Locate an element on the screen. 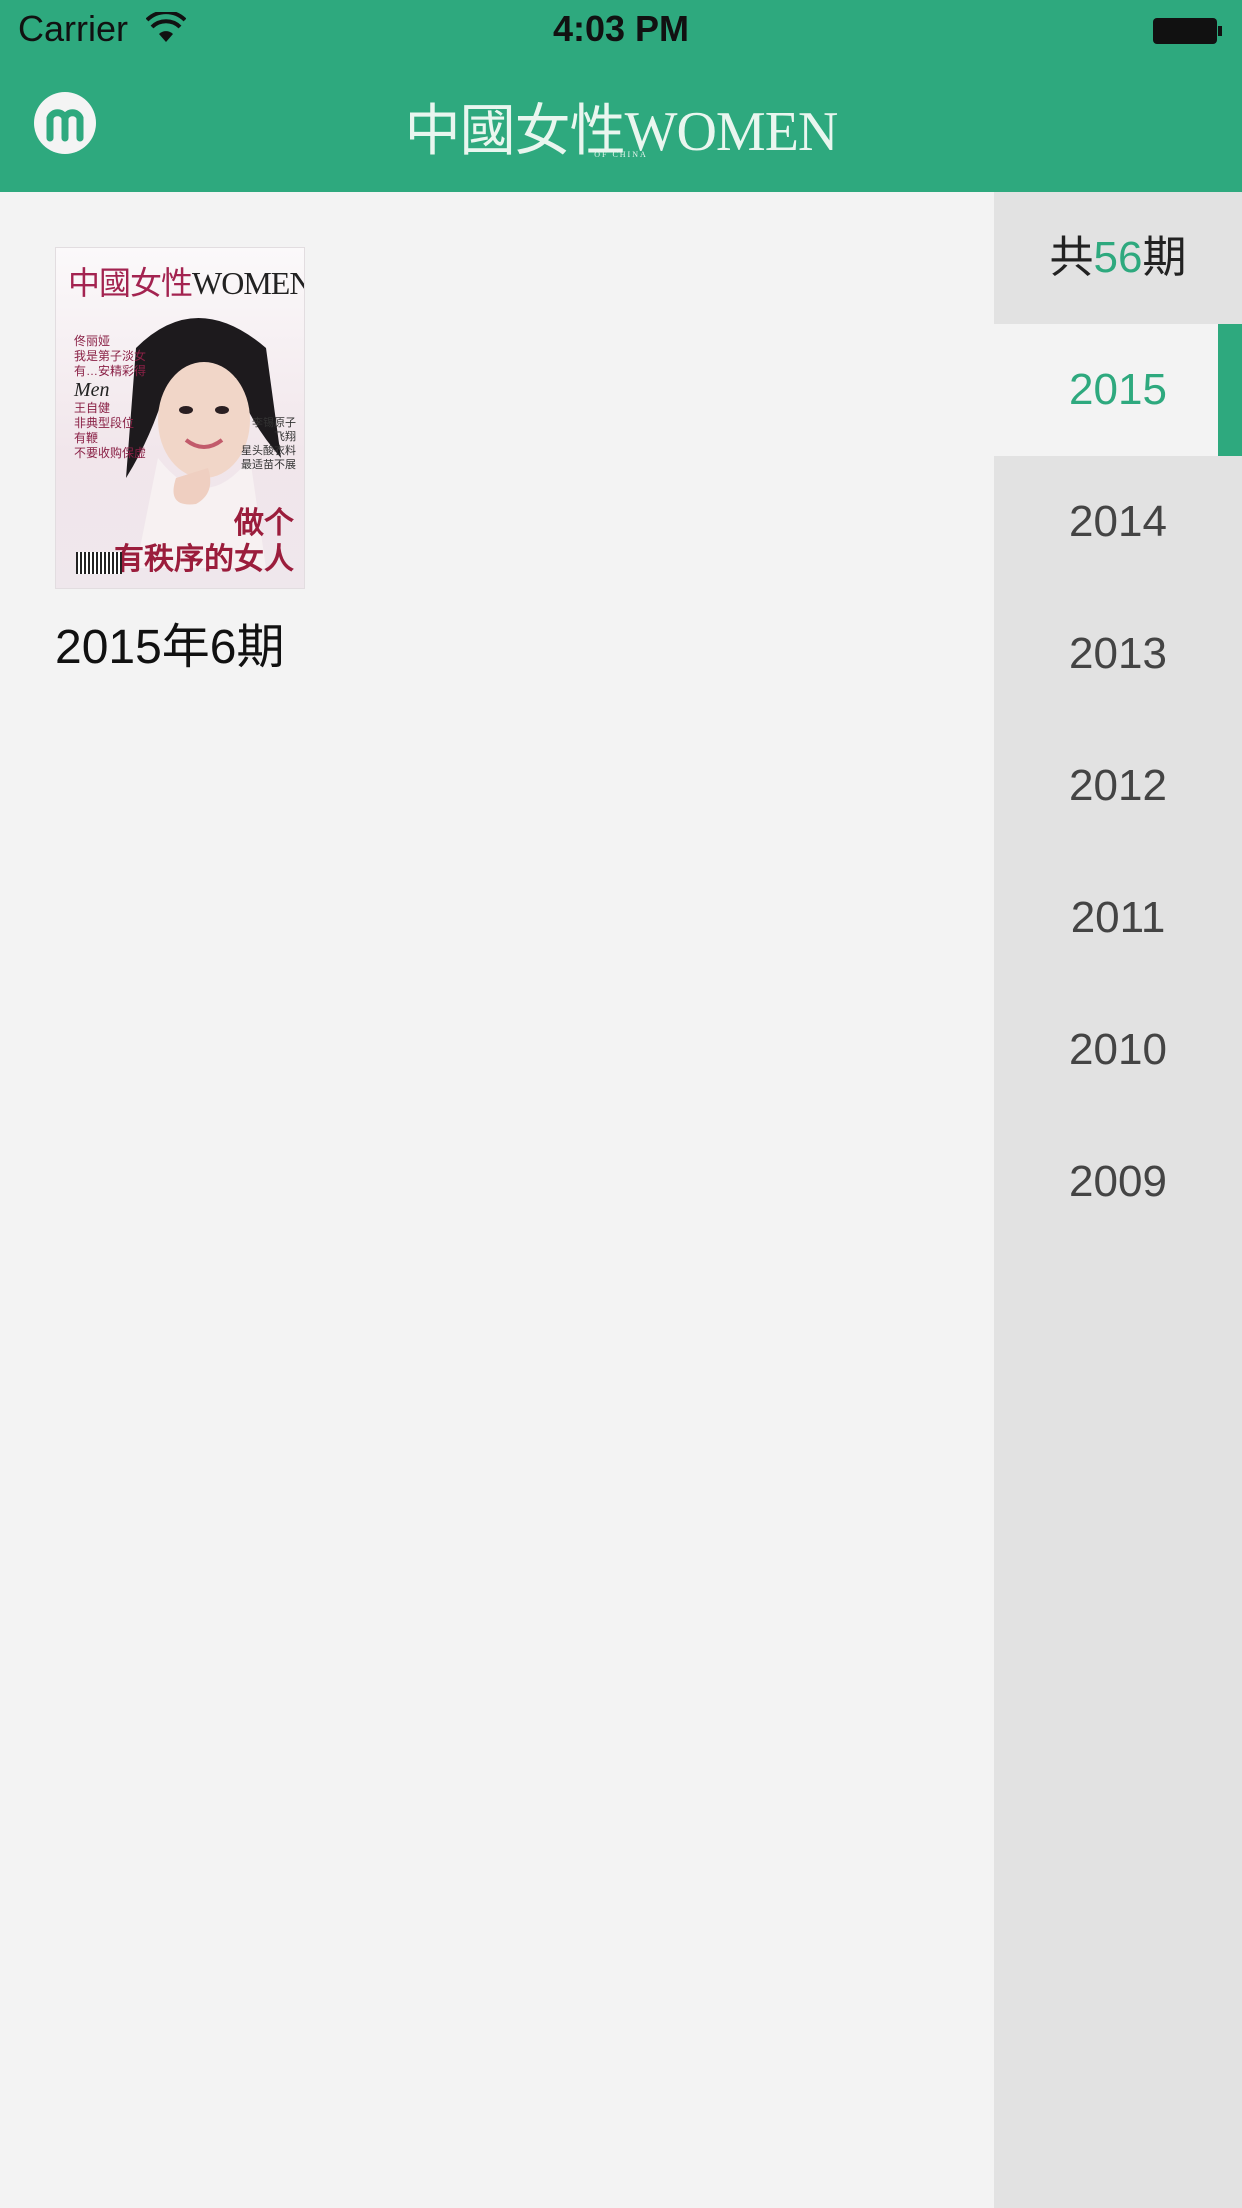  cover-line: 王自健 is located at coordinates (92, 408).